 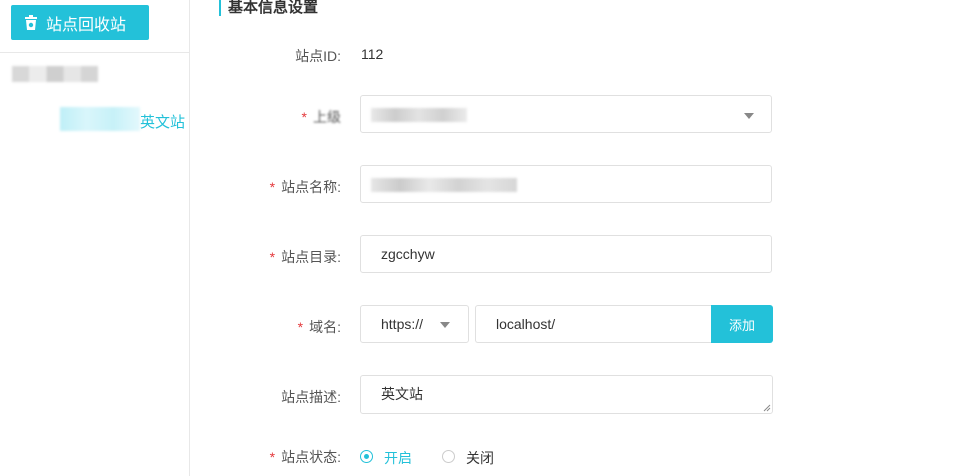 I want to click on status-on-label: 开启, so click(x=398, y=458).